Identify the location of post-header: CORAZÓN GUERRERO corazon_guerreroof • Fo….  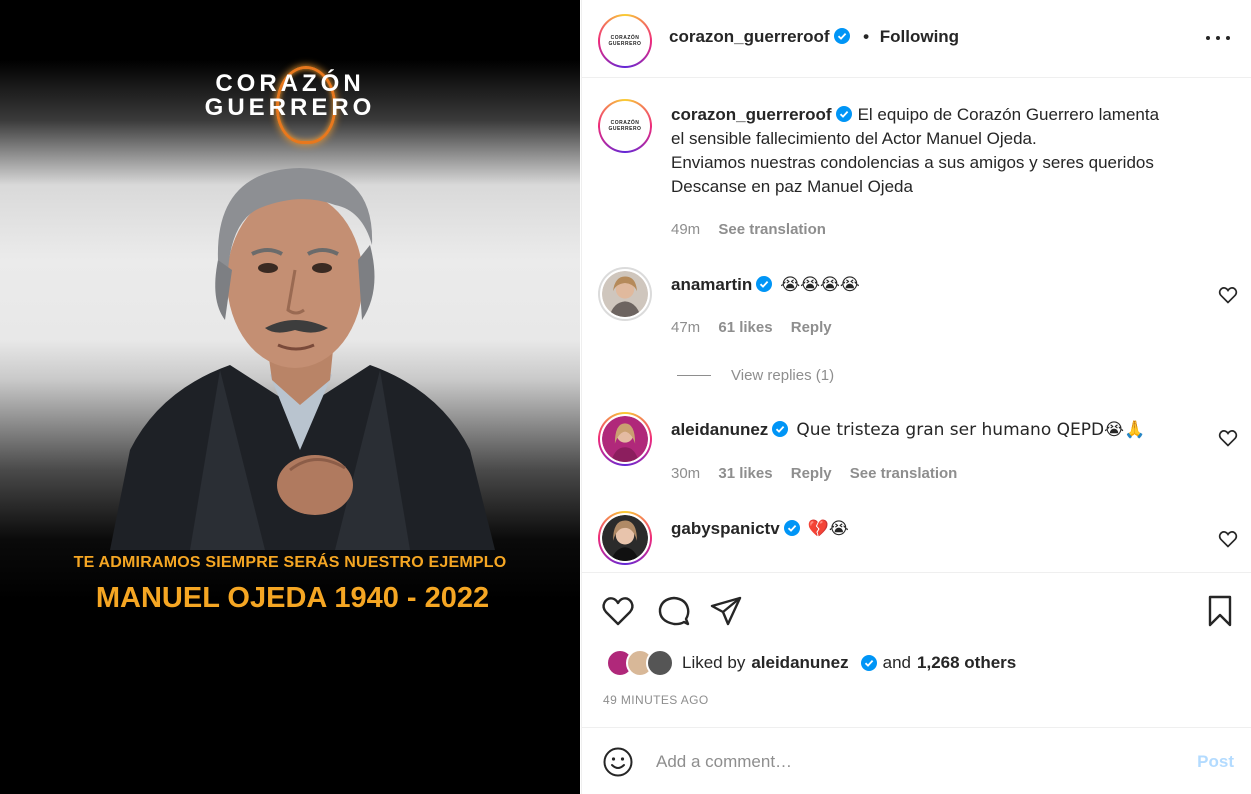
(916, 39).